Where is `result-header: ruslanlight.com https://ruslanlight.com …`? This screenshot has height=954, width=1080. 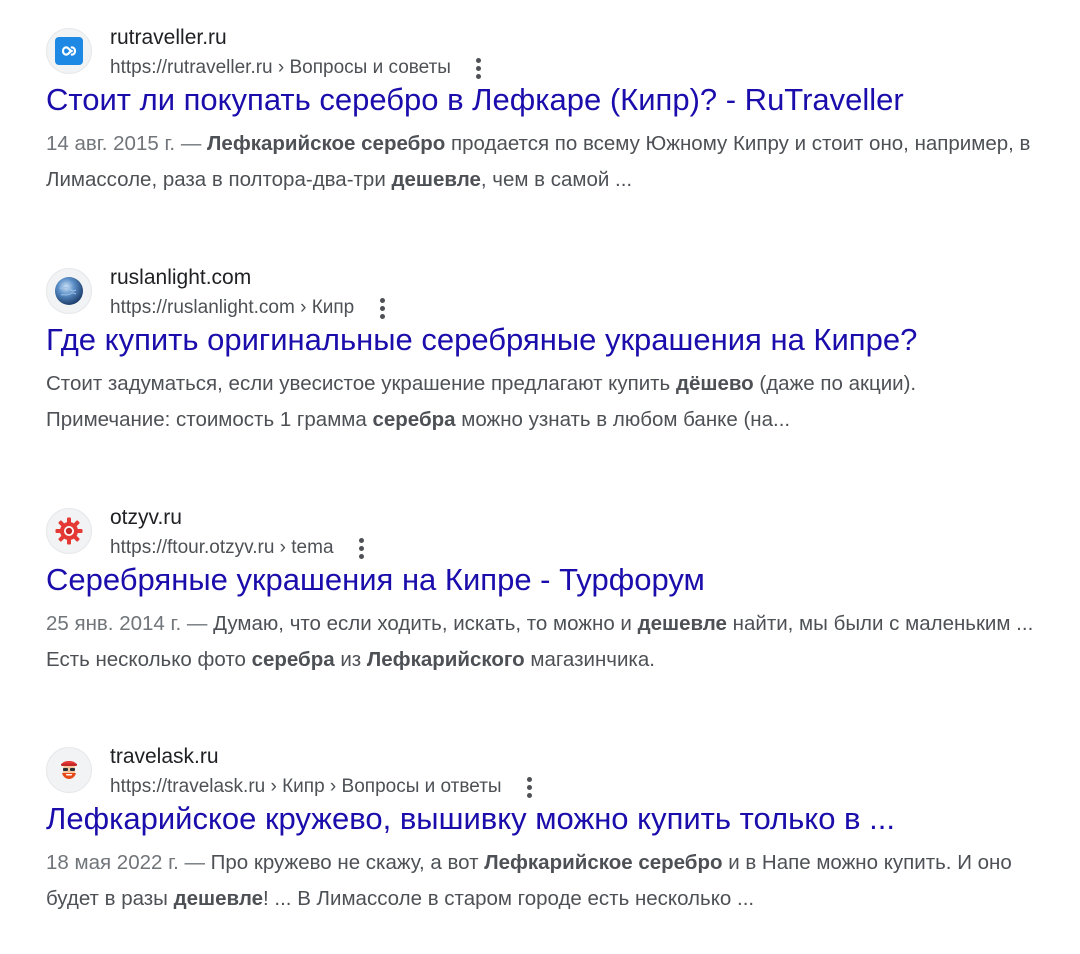 result-header: ruslanlight.com https://ruslanlight.com … is located at coordinates (546, 294).